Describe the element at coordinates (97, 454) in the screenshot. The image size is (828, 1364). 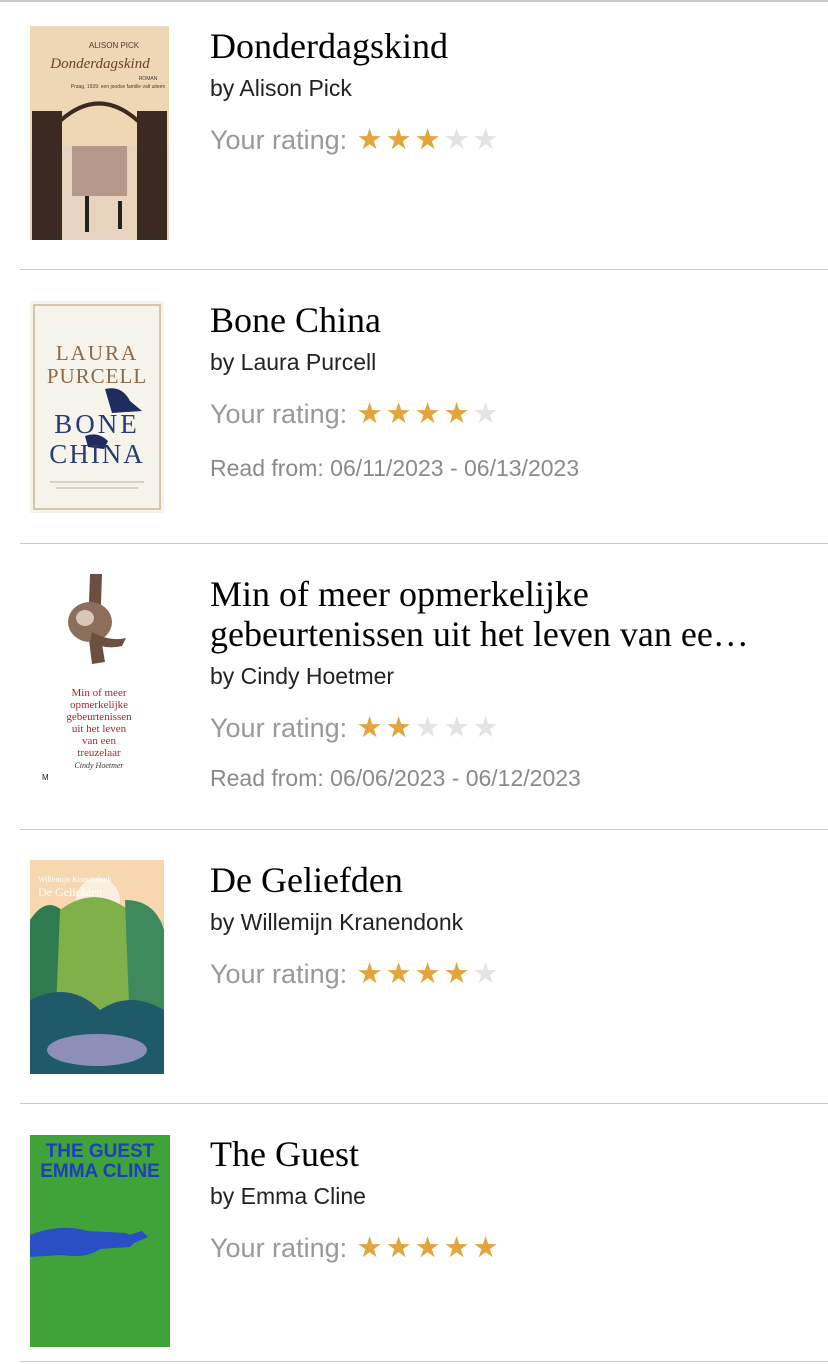
I see `cover-title-second: CHINA` at that location.